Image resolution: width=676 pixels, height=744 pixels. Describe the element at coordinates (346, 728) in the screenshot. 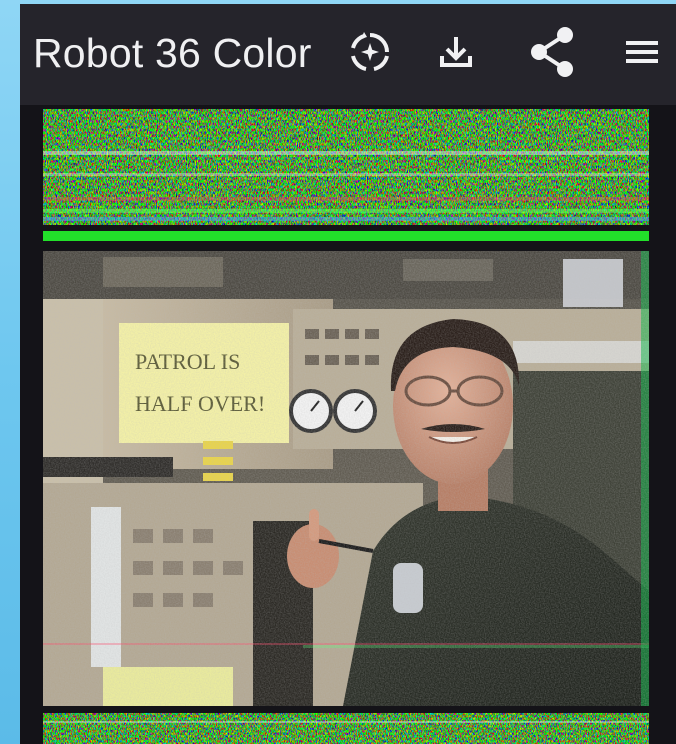

I see `decoded-image-noise-bottom` at that location.